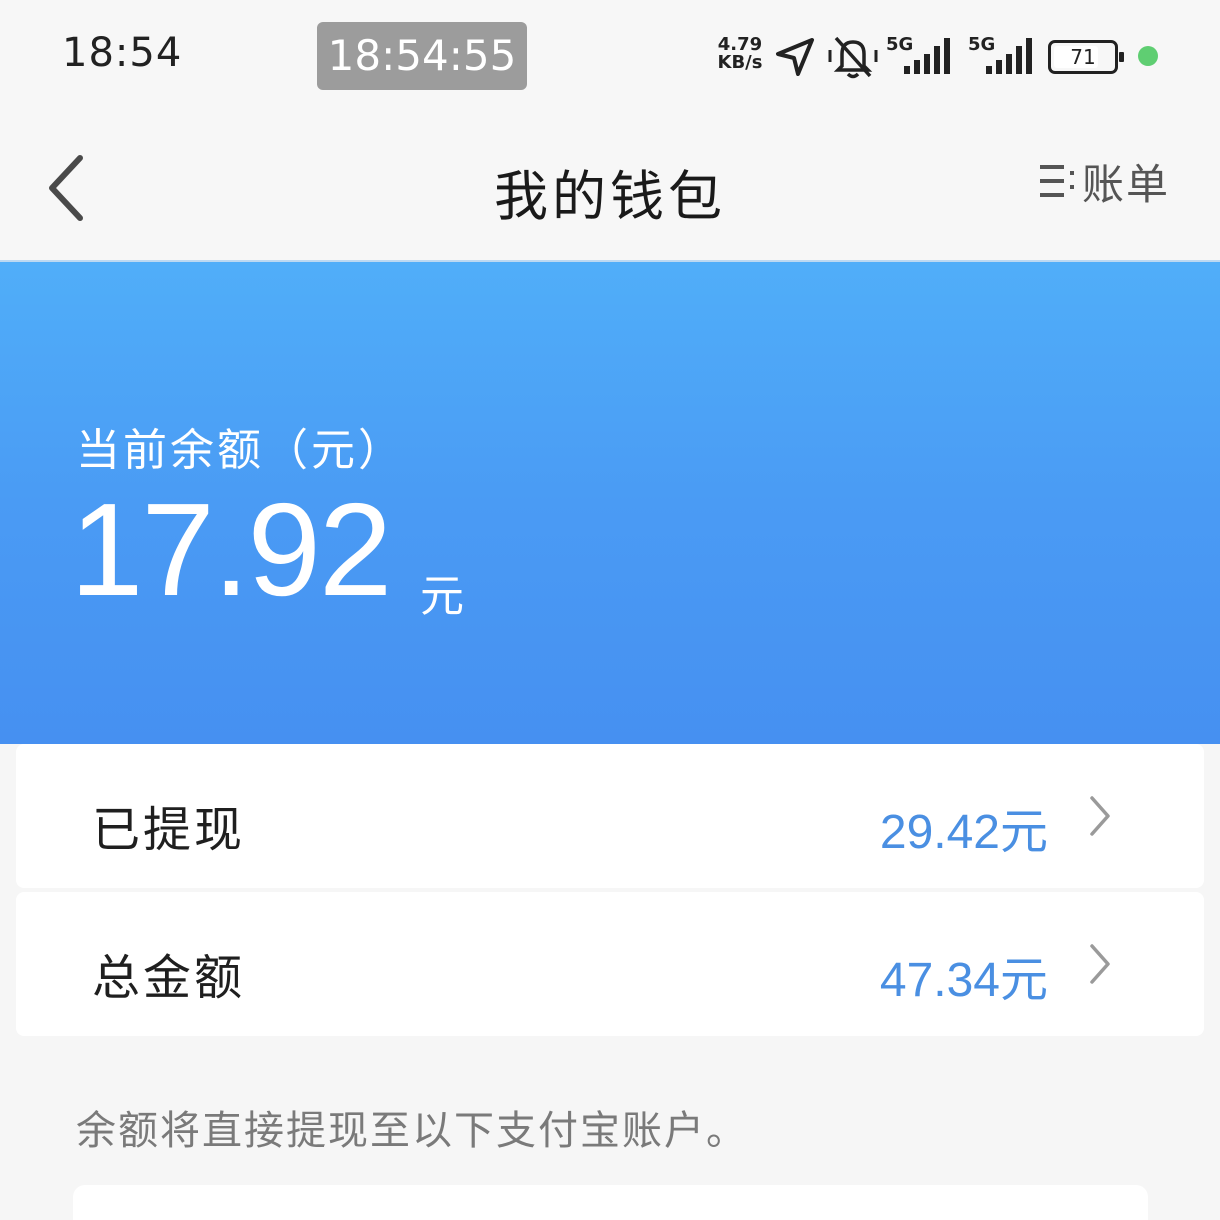 The image size is (1220, 1220). What do you see at coordinates (610, 964) in the screenshot?
I see `total-amount-row: 总金额 47.34元` at bounding box center [610, 964].